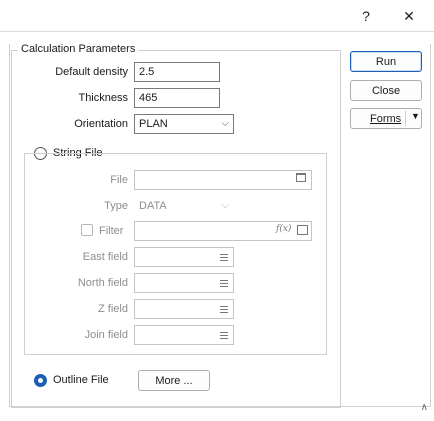  Describe the element at coordinates (153, 206) in the screenshot. I see `type-value: DATA` at that location.